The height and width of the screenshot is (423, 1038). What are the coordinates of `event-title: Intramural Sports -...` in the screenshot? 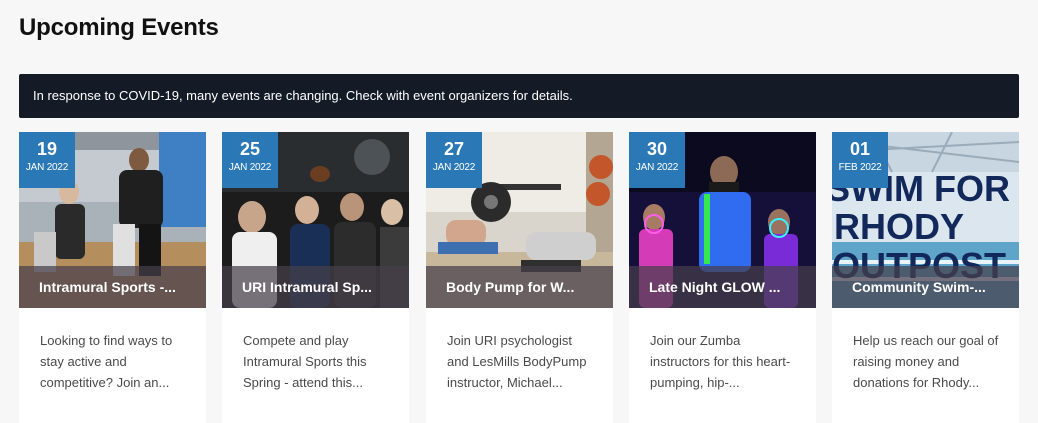 It's located at (115, 287).